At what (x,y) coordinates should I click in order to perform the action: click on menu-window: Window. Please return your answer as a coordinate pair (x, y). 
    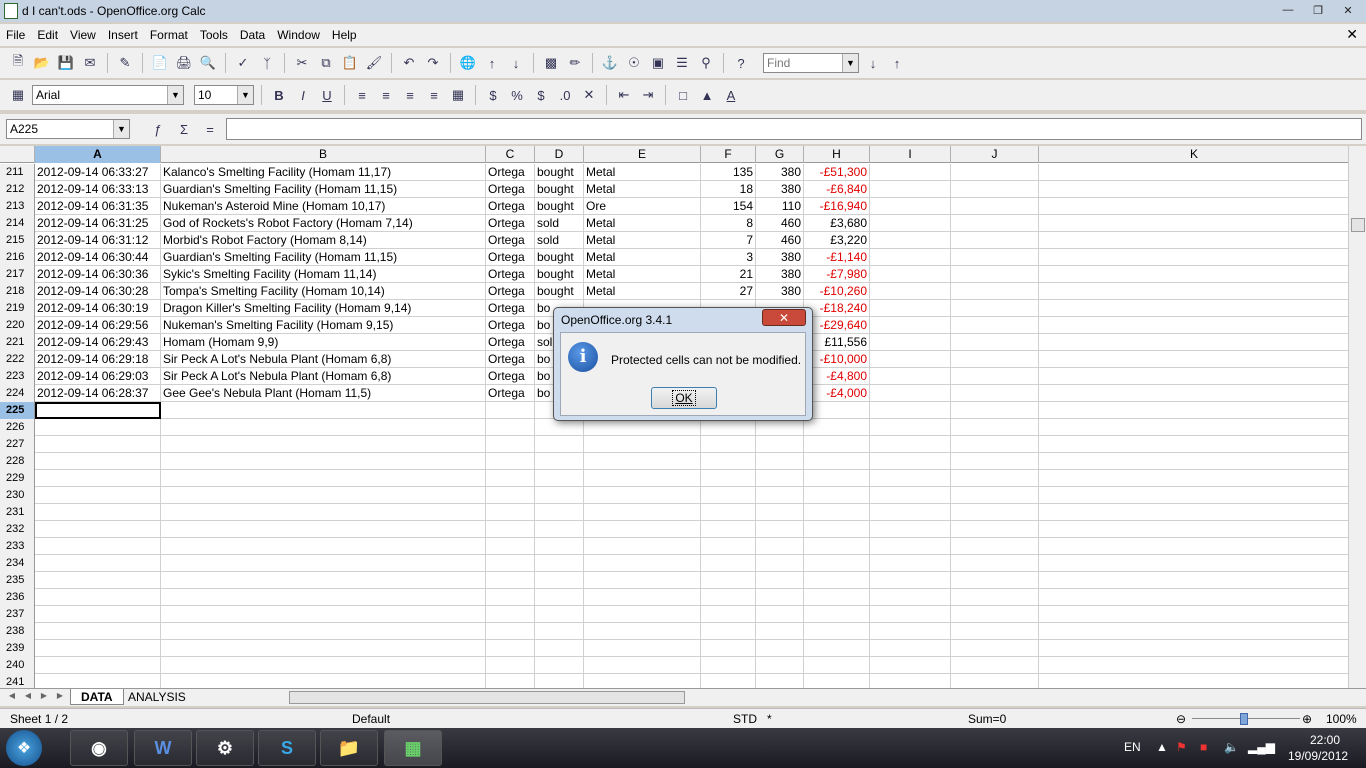
    Looking at the image, I should click on (298, 35).